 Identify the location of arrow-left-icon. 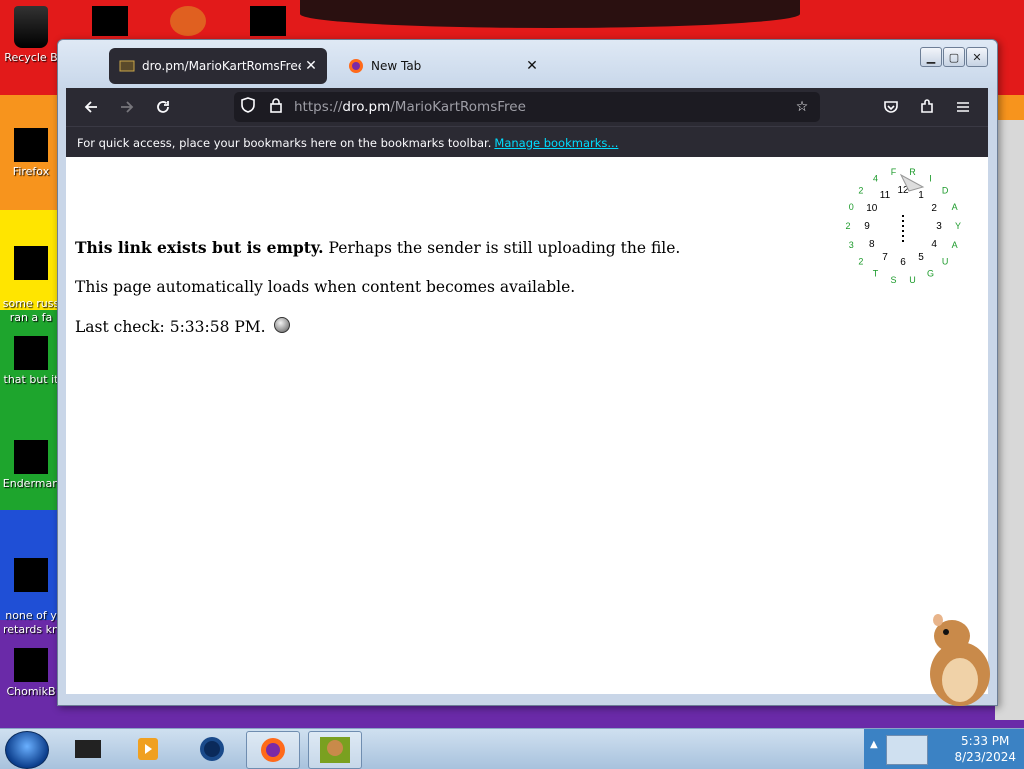
(90, 107).